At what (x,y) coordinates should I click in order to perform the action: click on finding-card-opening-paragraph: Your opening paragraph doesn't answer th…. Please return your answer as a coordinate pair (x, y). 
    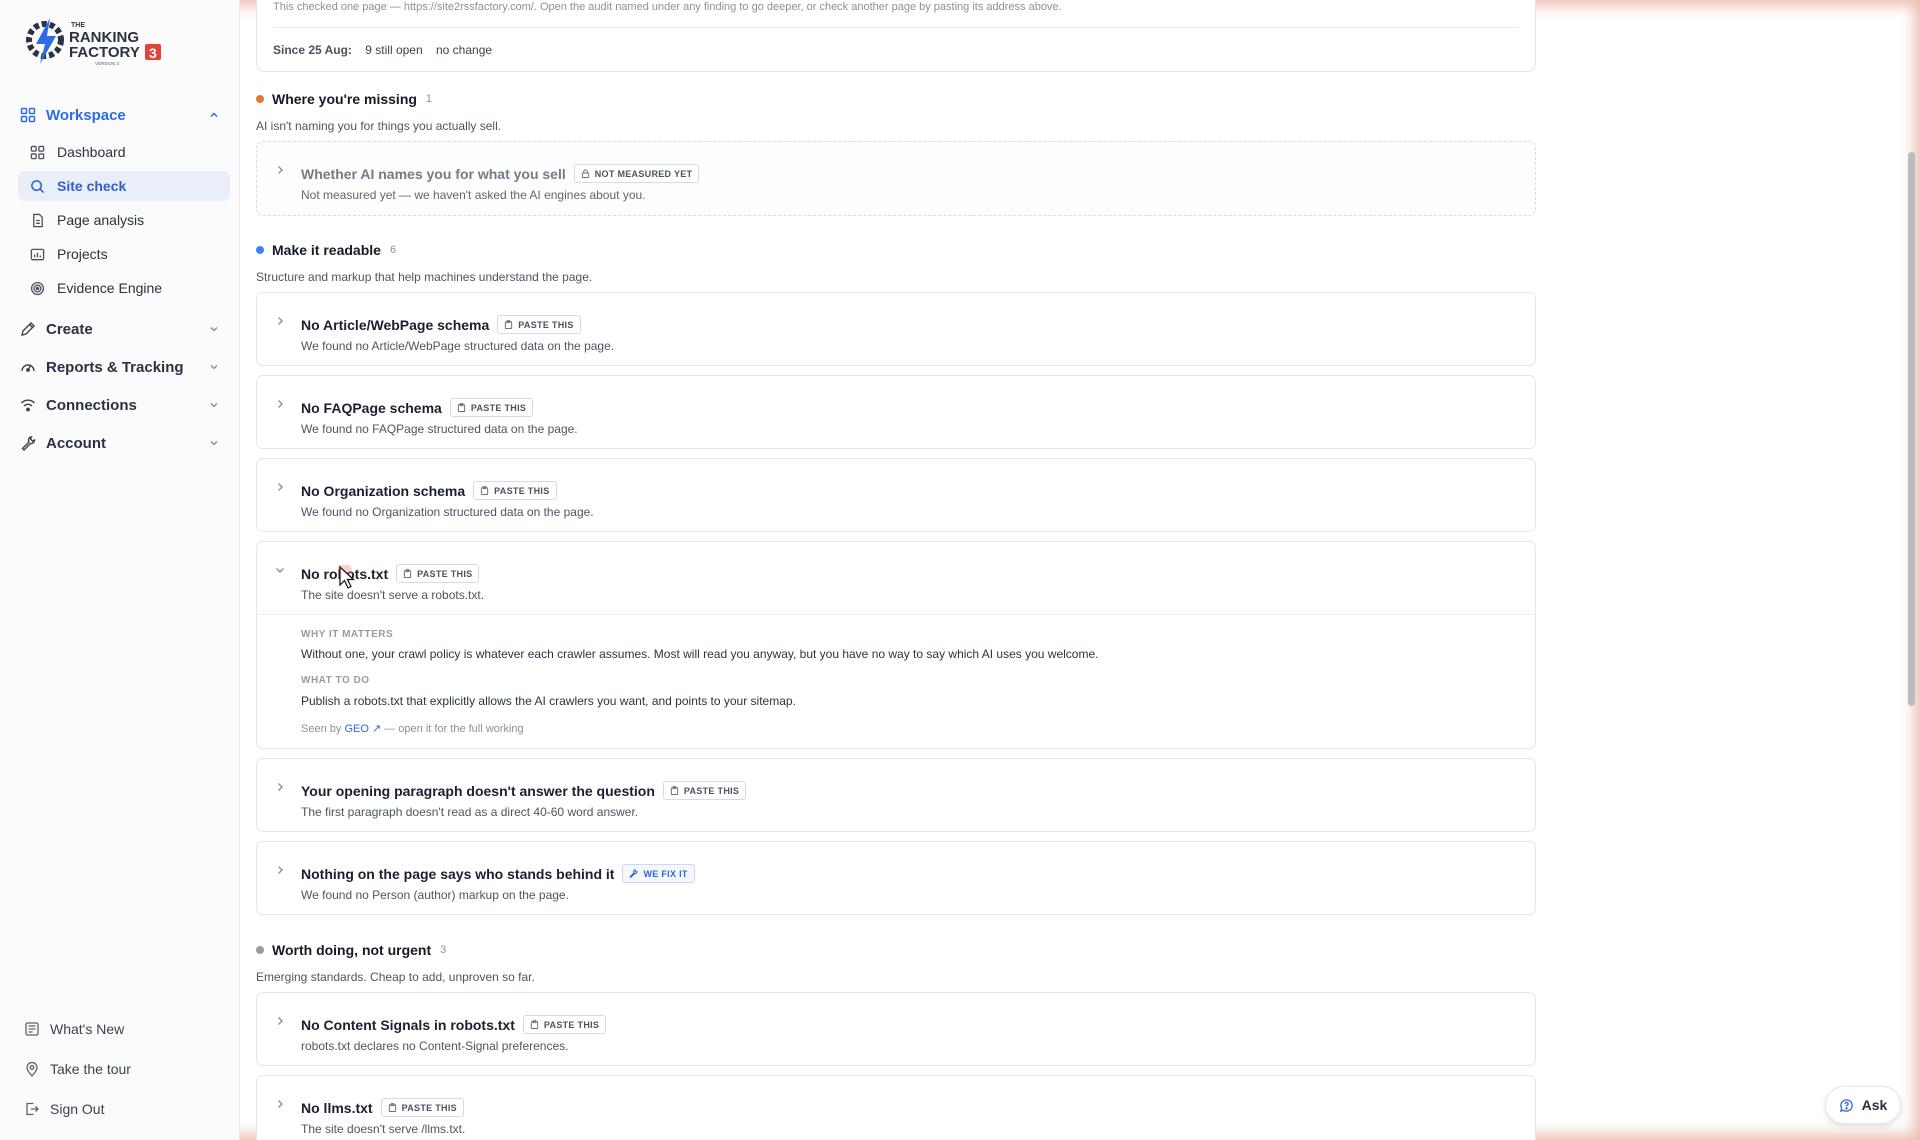
    Looking at the image, I should click on (896, 795).